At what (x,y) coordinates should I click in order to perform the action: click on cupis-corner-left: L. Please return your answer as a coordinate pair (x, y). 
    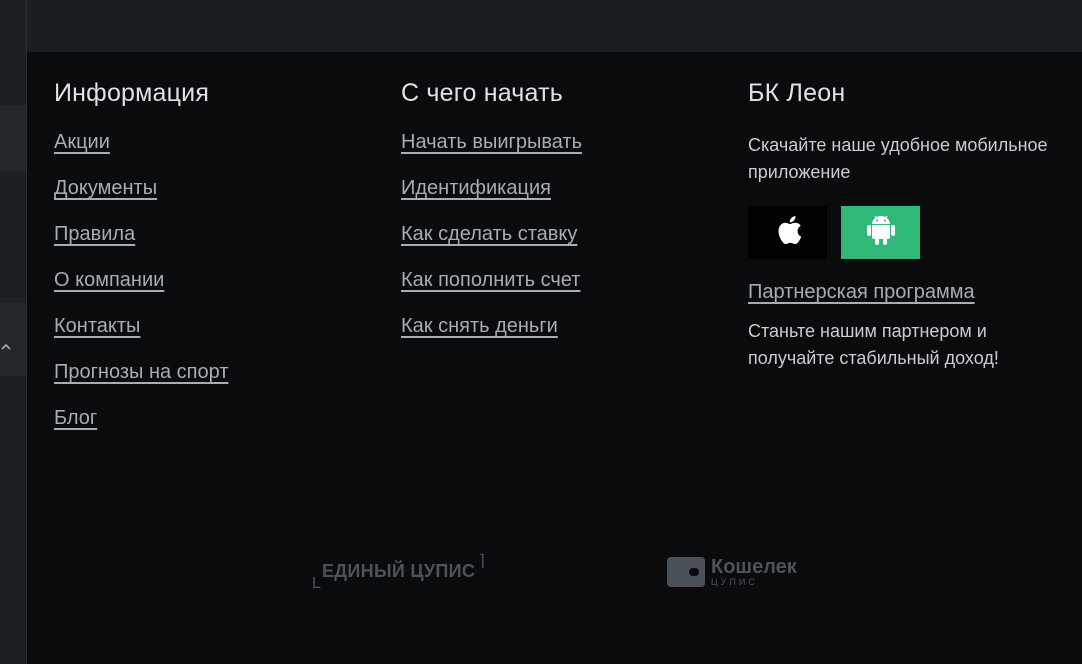
    Looking at the image, I should click on (317, 583).